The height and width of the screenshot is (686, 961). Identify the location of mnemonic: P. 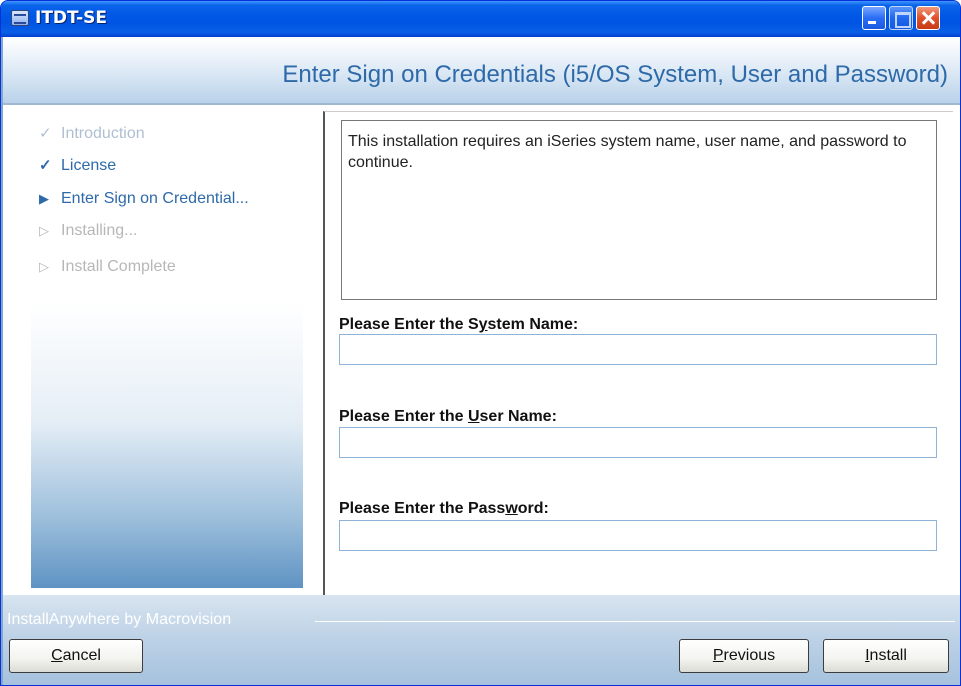
(718, 655).